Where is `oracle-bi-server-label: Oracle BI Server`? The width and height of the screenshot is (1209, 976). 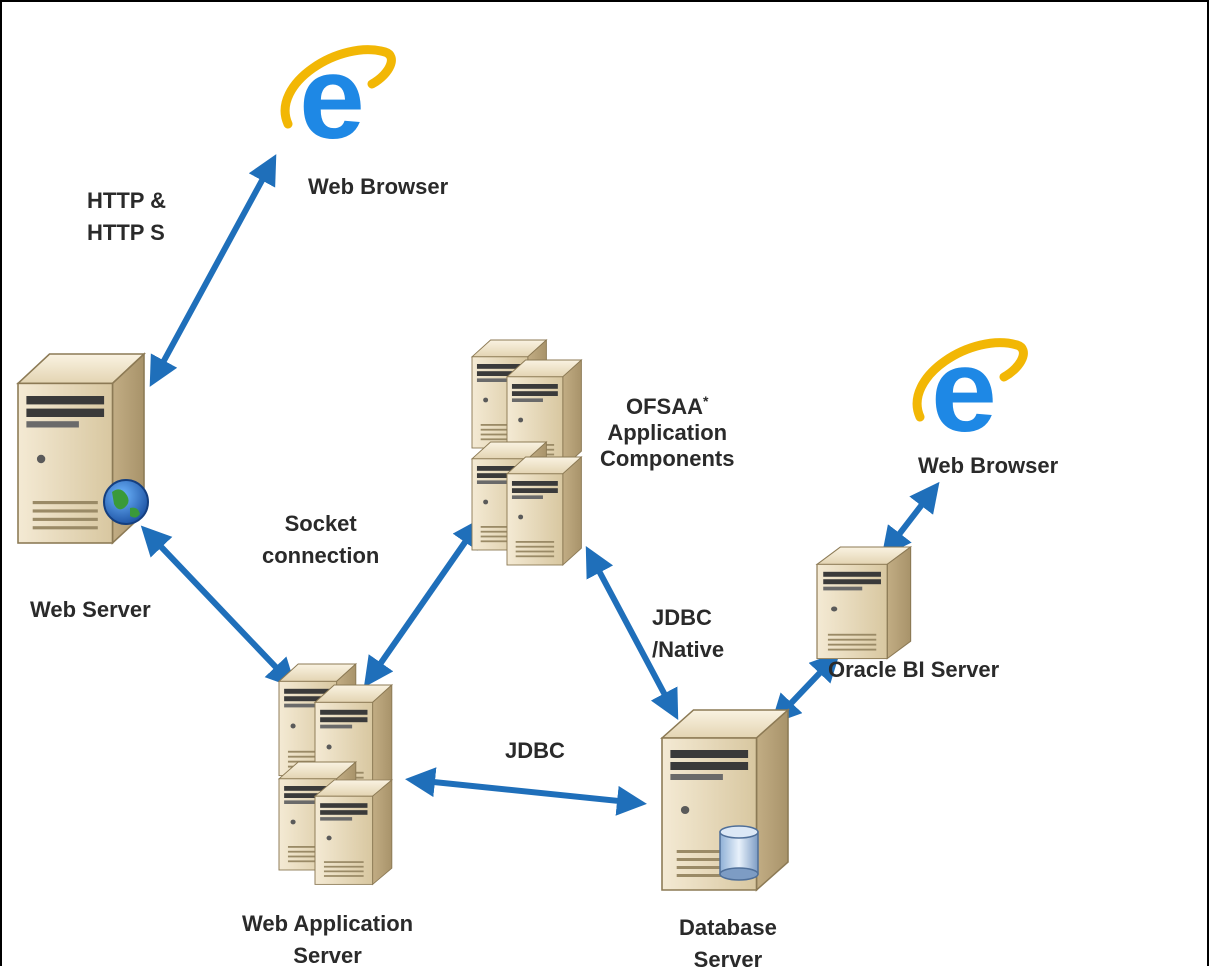
oracle-bi-server-label: Oracle BI Server is located at coordinates (914, 669).